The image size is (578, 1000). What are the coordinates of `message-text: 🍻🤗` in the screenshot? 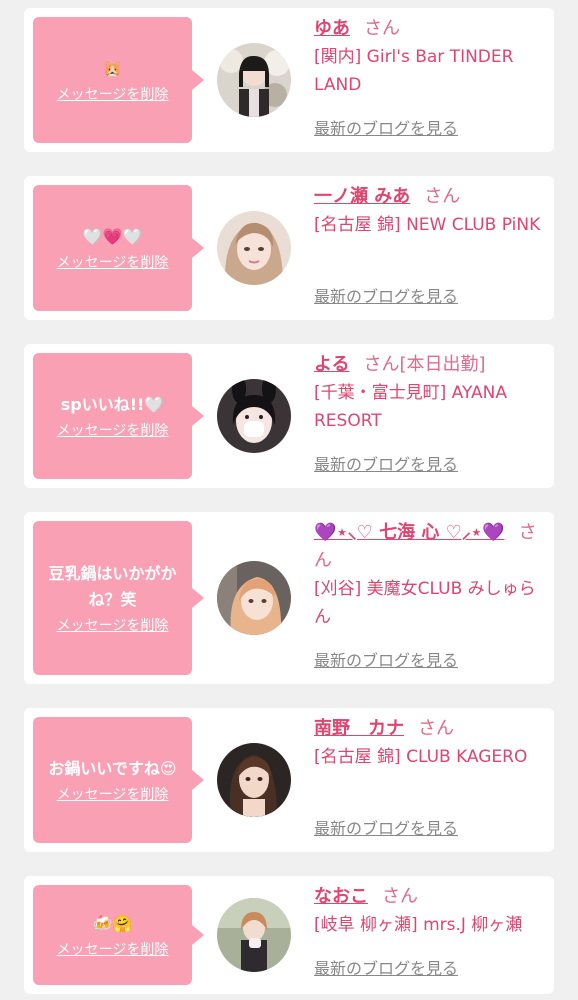 It's located at (112, 923).